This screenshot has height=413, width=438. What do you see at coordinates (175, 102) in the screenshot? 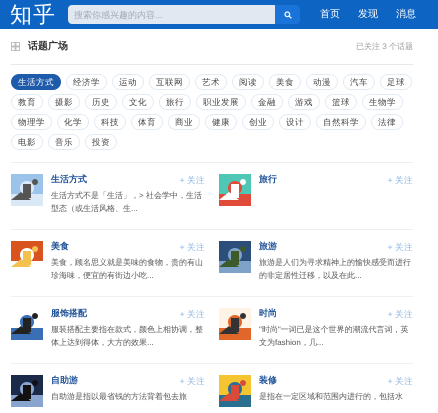
I see `topic-tag: 旅行` at bounding box center [175, 102].